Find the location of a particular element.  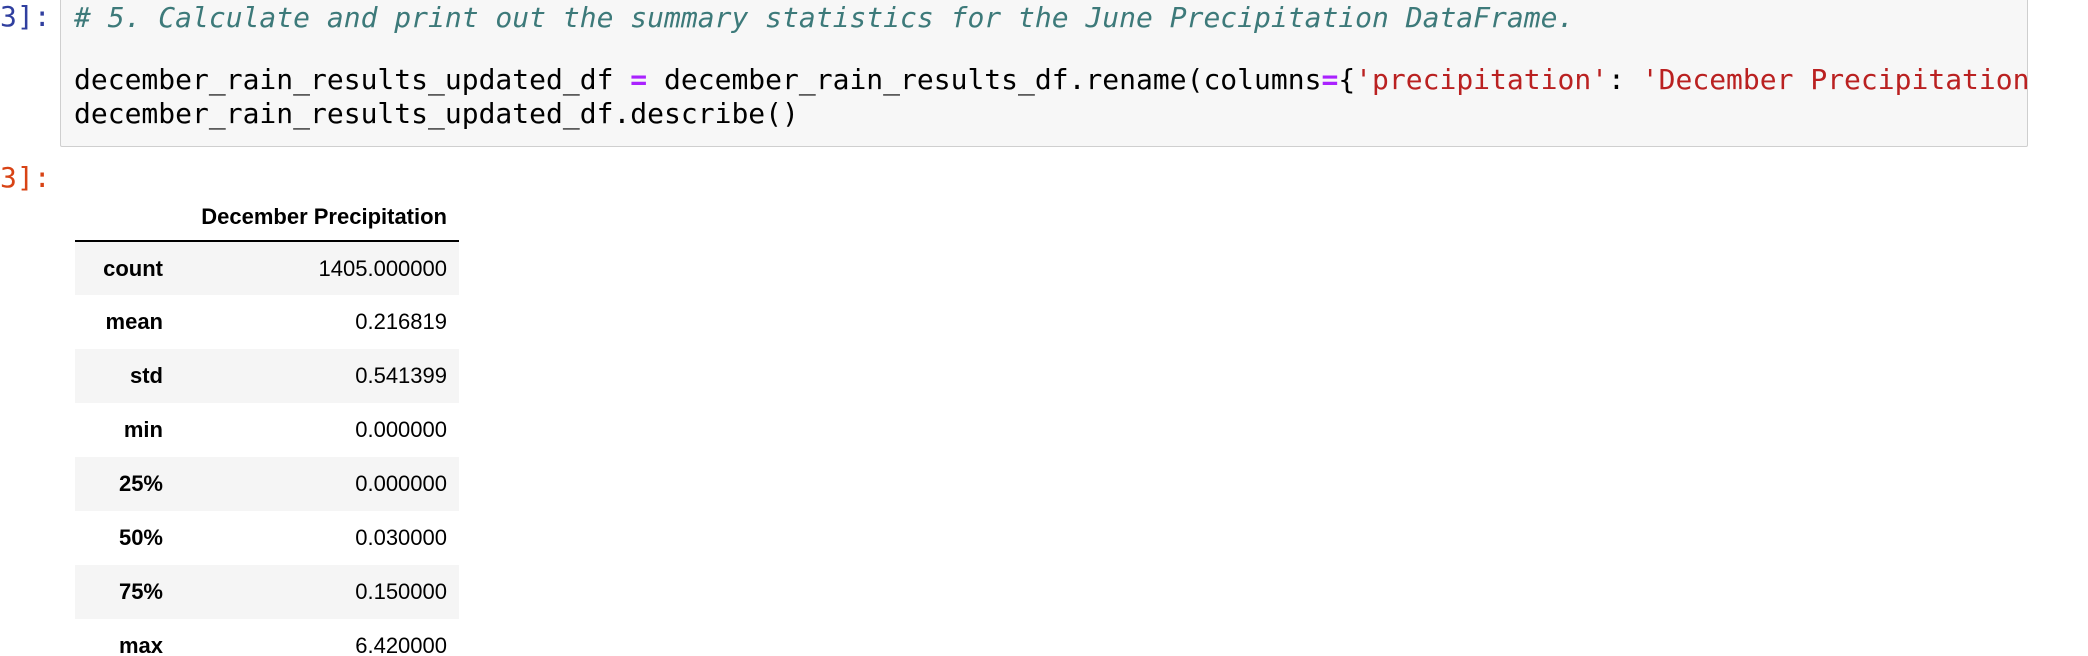

row-value: 6.420000 is located at coordinates (401, 644).